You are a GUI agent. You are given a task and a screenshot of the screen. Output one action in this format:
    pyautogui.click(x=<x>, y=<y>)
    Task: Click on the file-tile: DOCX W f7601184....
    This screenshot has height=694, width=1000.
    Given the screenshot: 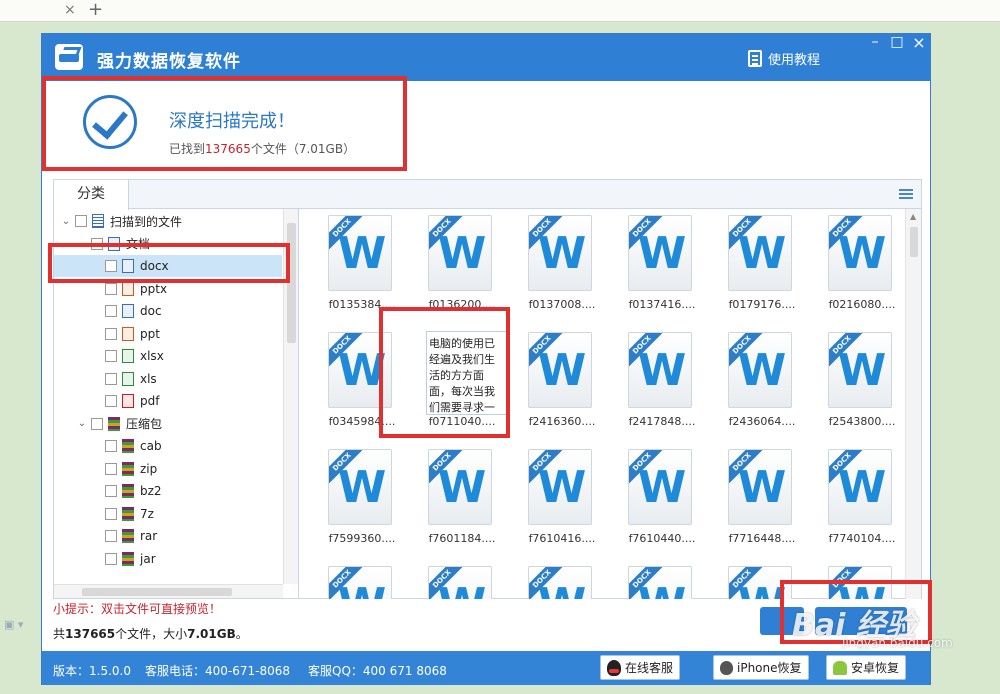 What is the action you would take?
    pyautogui.click(x=459, y=499)
    